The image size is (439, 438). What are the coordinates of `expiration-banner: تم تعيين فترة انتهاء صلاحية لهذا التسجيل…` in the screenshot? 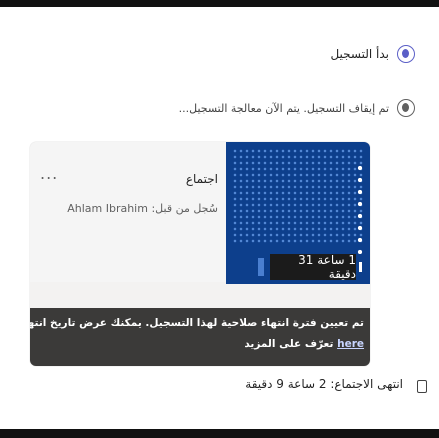 It's located at (200, 337).